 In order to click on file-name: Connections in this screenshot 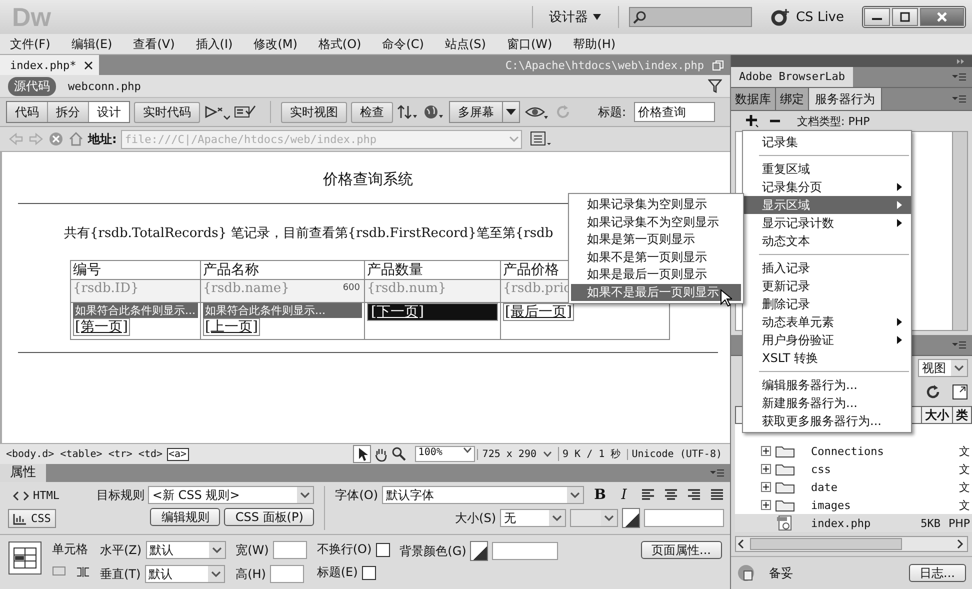, I will do `click(847, 451)`.